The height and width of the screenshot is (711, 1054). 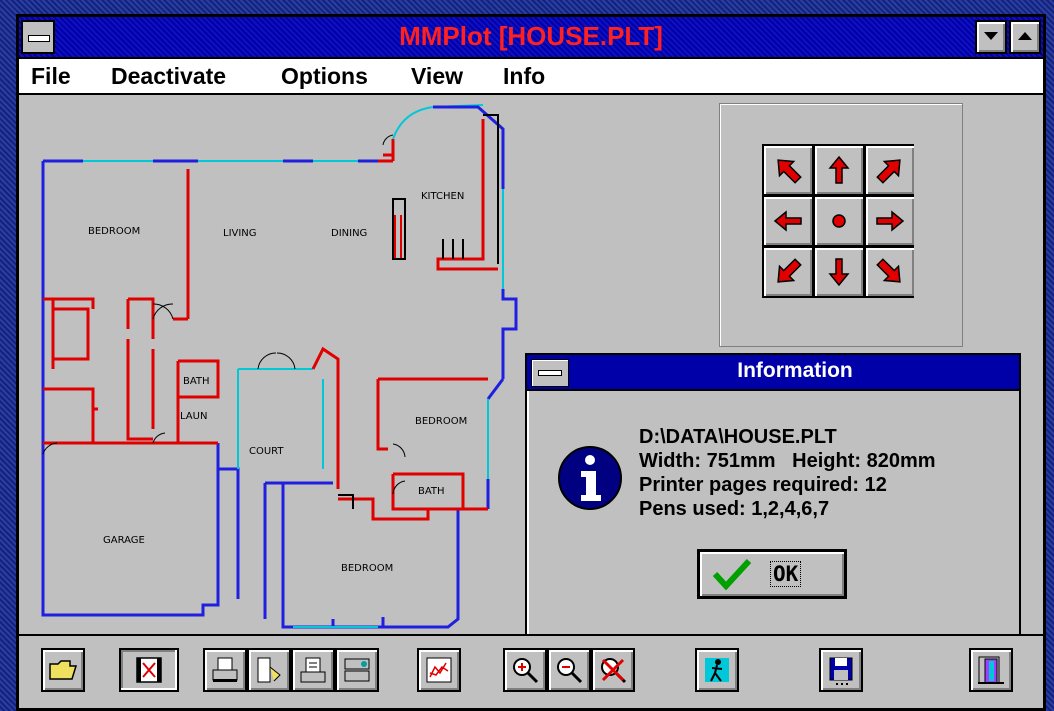 What do you see at coordinates (786, 574) in the screenshot?
I see `ok-button-label: OK` at bounding box center [786, 574].